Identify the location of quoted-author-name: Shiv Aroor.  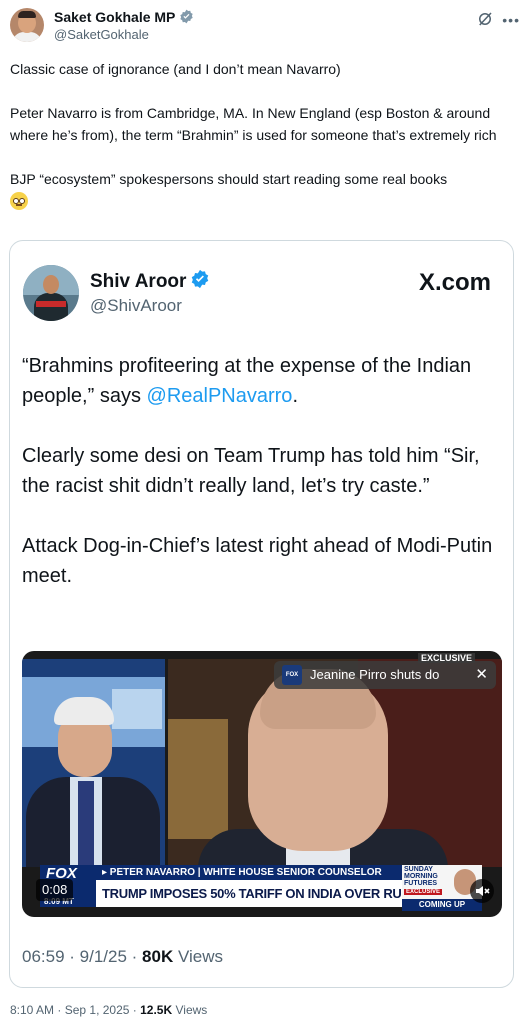
(150, 281).